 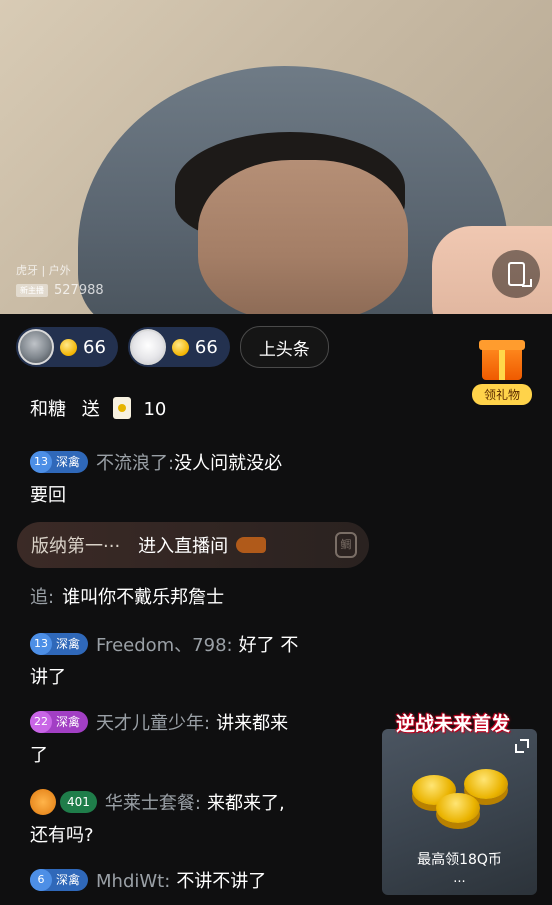 What do you see at coordinates (48, 409) in the screenshot?
I see `gift-sender: 和糖` at bounding box center [48, 409].